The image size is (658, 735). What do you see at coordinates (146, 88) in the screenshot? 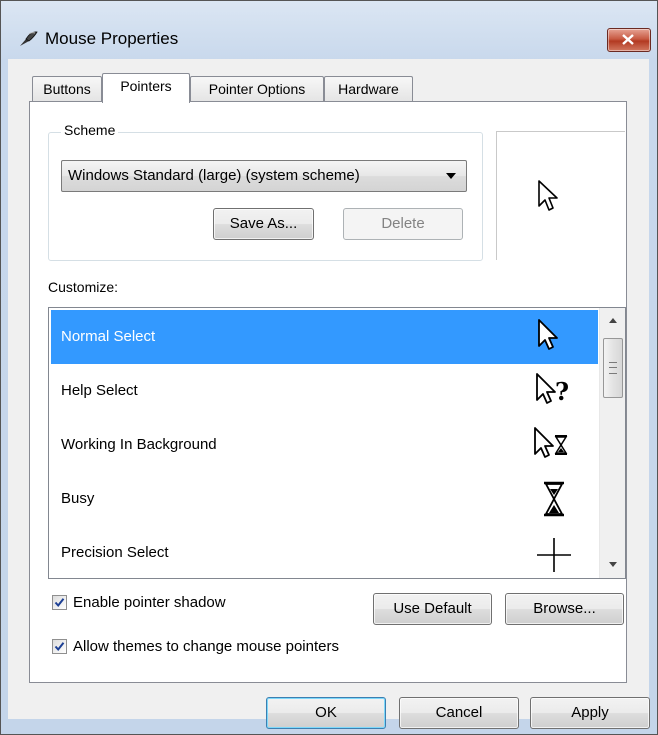
I see `tab-pointers: Pointers` at bounding box center [146, 88].